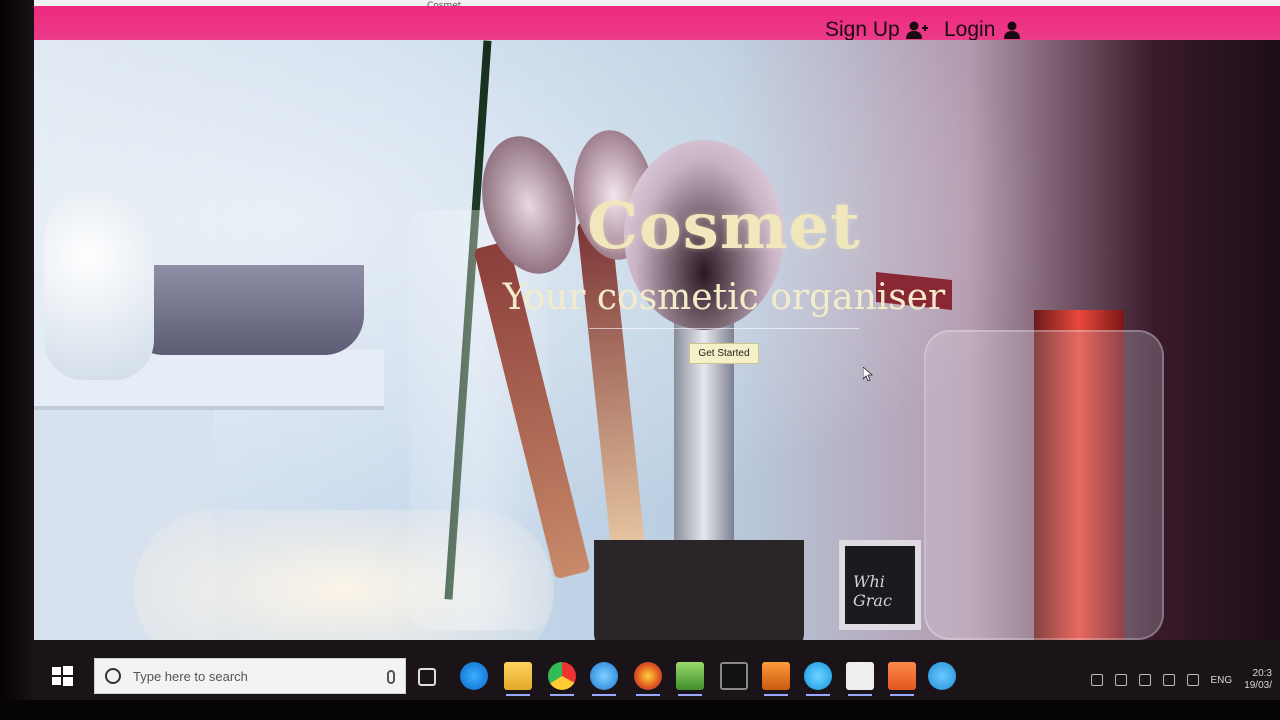 This screenshot has width=1280, height=720. Describe the element at coordinates (872, 591) in the screenshot. I see `sign-text: Whi Grac` at that location.